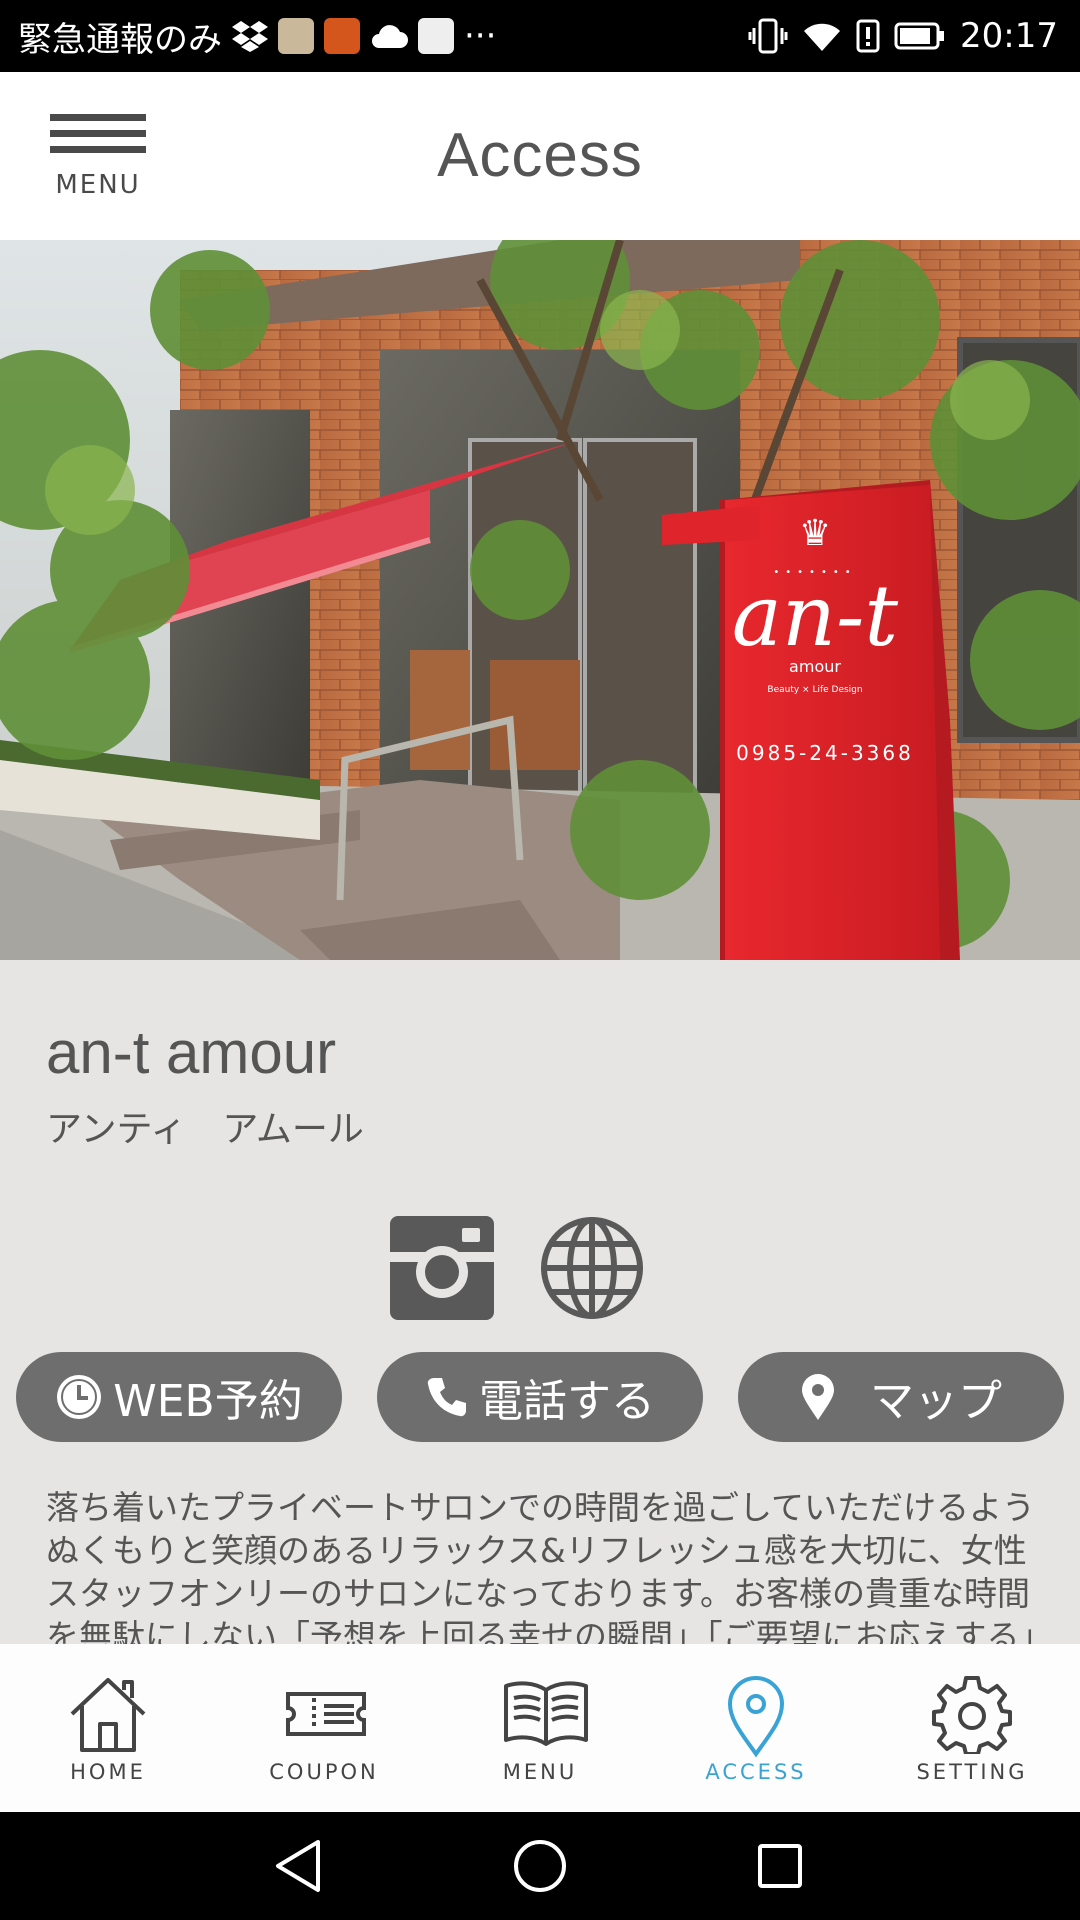 This screenshot has height=1920, width=1080. I want to click on tab-menu-label: MENU, so click(540, 1772).